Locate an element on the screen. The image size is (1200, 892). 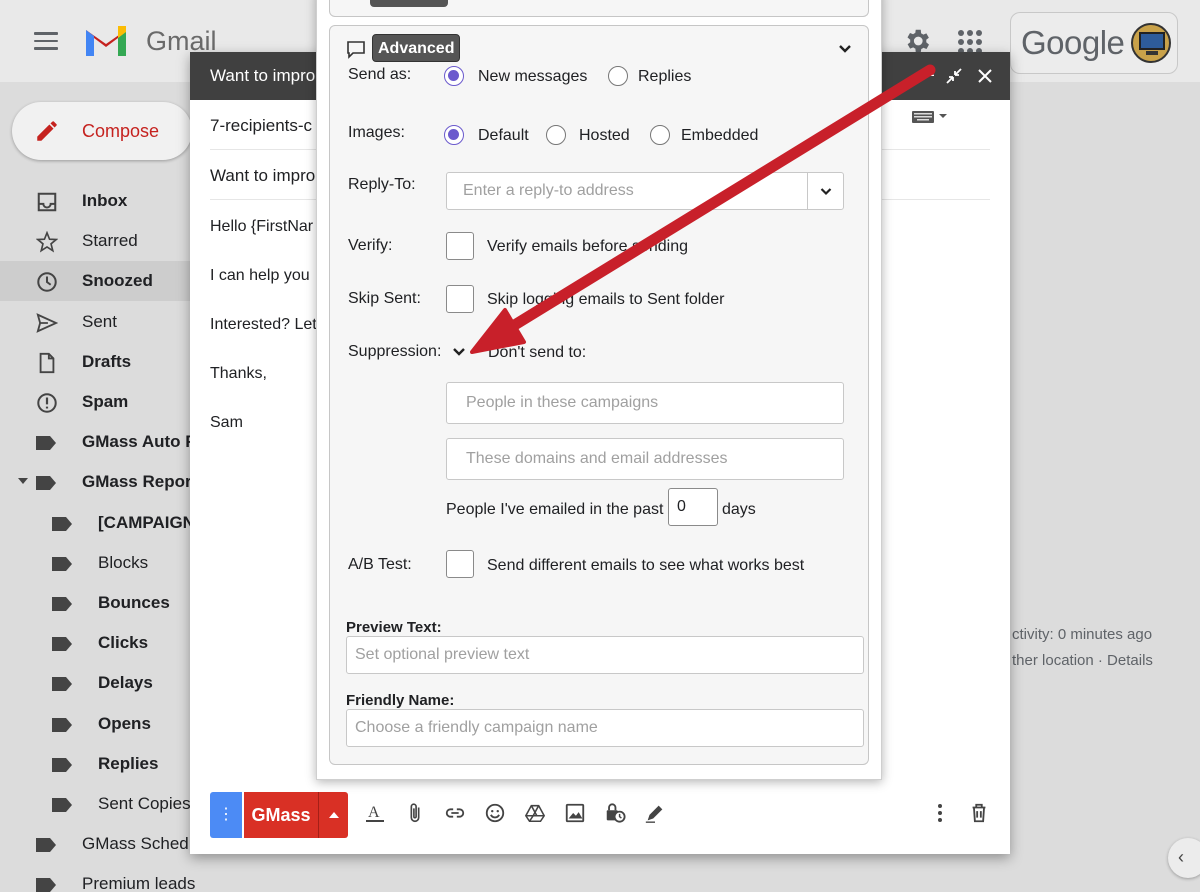
signature-pen-icon is located at coordinates (655, 813).